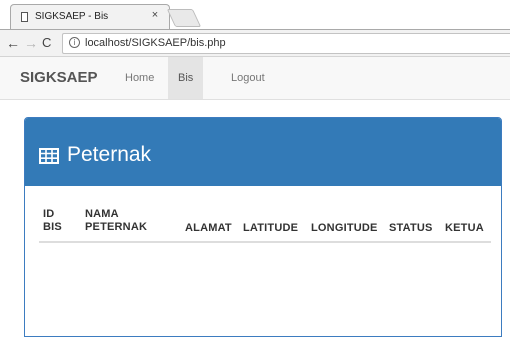 This screenshot has width=510, height=337. What do you see at coordinates (186, 78) in the screenshot?
I see `nav-link-bis: Bis` at bounding box center [186, 78].